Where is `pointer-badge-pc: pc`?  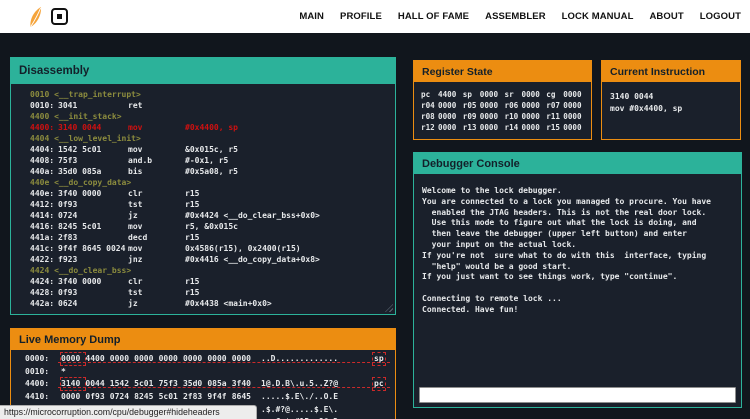 pointer-badge-pc: pc is located at coordinates (379, 384).